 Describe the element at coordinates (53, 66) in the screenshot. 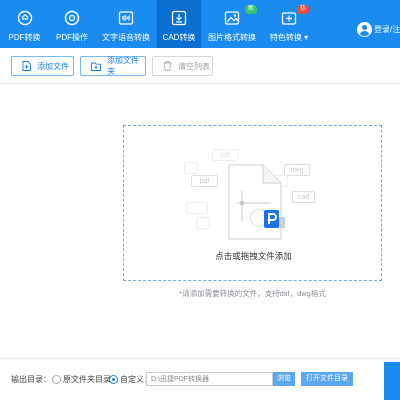

I see `add-file-label: 添加文件` at that location.